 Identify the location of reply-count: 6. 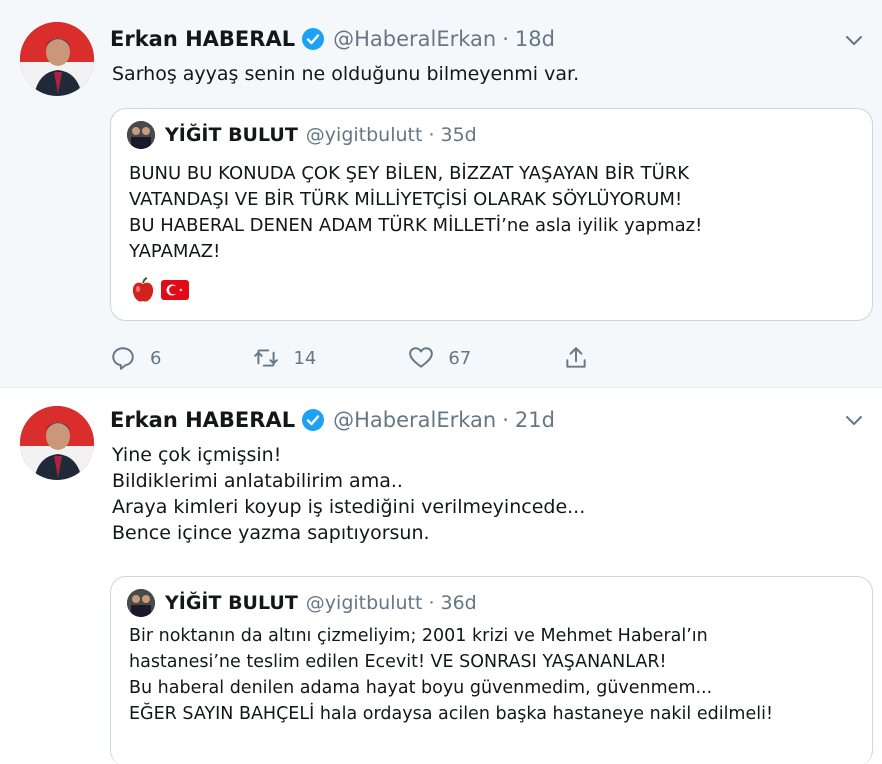
(156, 358).